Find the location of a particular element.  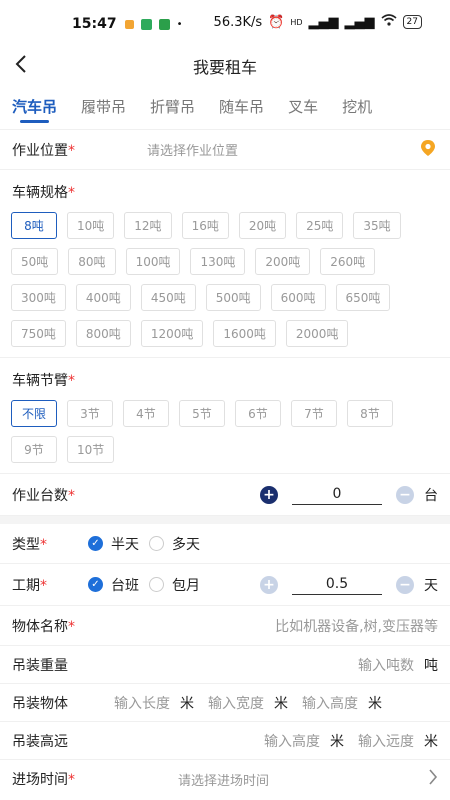

arm-options: 不限 3节 4节 5节 6节 7节 8节 9节 10节 is located at coordinates (225, 434).